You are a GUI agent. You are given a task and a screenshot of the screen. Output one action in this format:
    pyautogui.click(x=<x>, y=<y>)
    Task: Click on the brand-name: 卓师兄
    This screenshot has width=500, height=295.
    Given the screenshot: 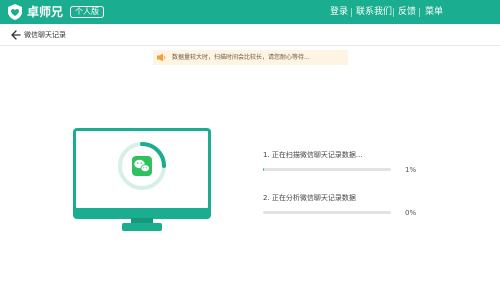 What is the action you would take?
    pyautogui.click(x=45, y=12)
    